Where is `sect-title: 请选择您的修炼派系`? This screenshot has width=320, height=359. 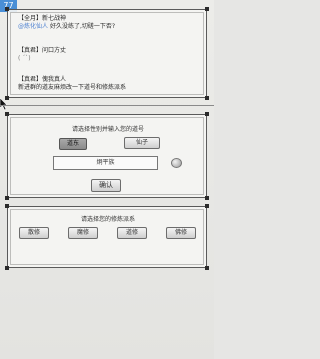
sect-title: 请选择您的修炼派系 is located at coordinates (107, 219).